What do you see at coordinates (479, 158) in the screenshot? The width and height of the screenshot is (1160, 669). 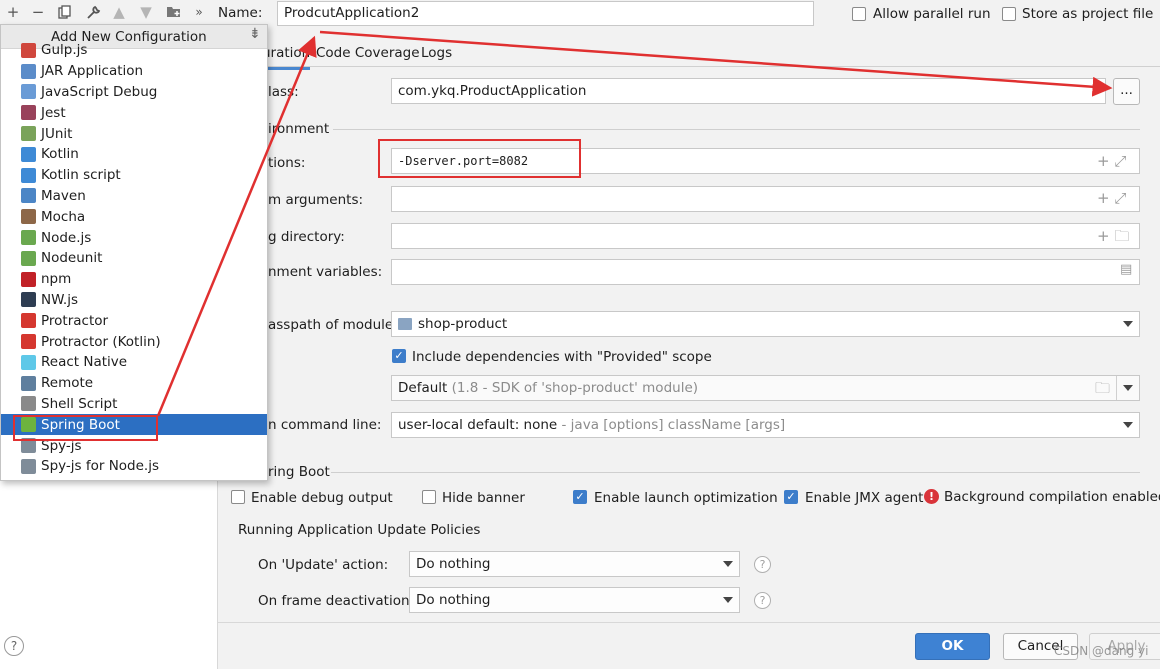 I see `highlight-box-vm-options` at bounding box center [479, 158].